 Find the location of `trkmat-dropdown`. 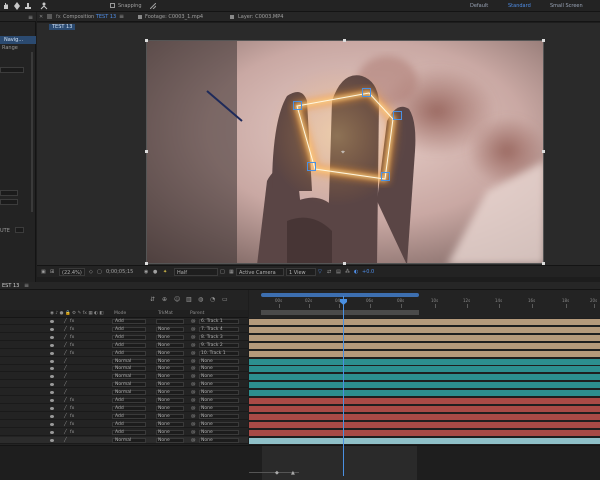

trkmat-dropdown is located at coordinates (170, 321).